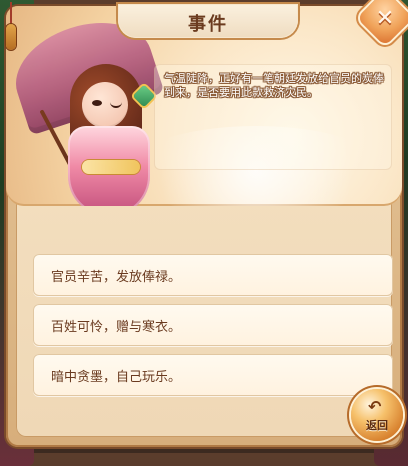  I want to click on option-3-label: 暗中贪墨，自己玩乐。, so click(116, 377).